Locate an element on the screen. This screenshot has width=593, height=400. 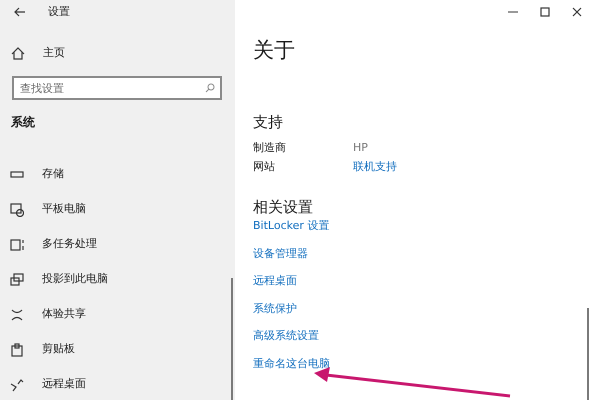
section-heading: 相关设置 is located at coordinates (283, 207).